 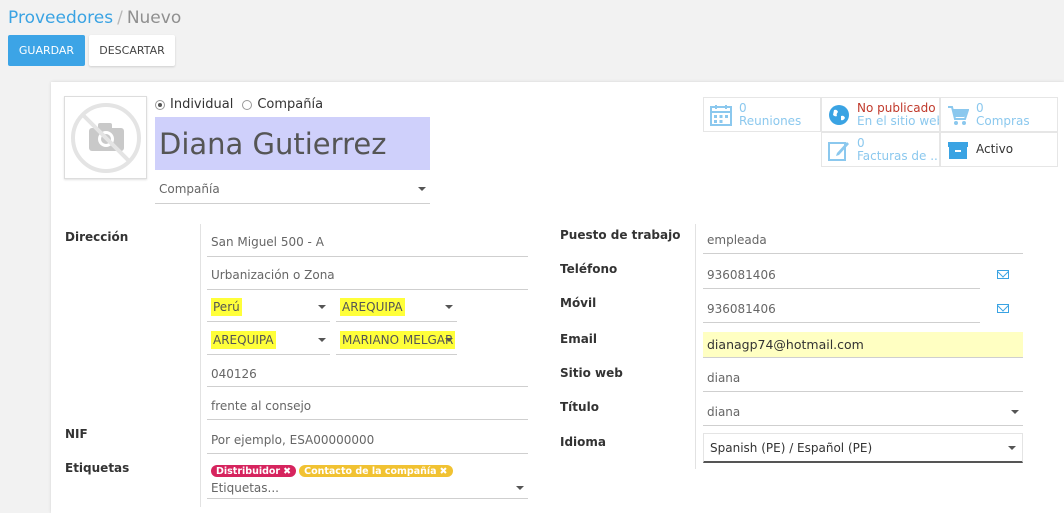 What do you see at coordinates (583, 442) in the screenshot?
I see `language-label: Idioma` at bounding box center [583, 442].